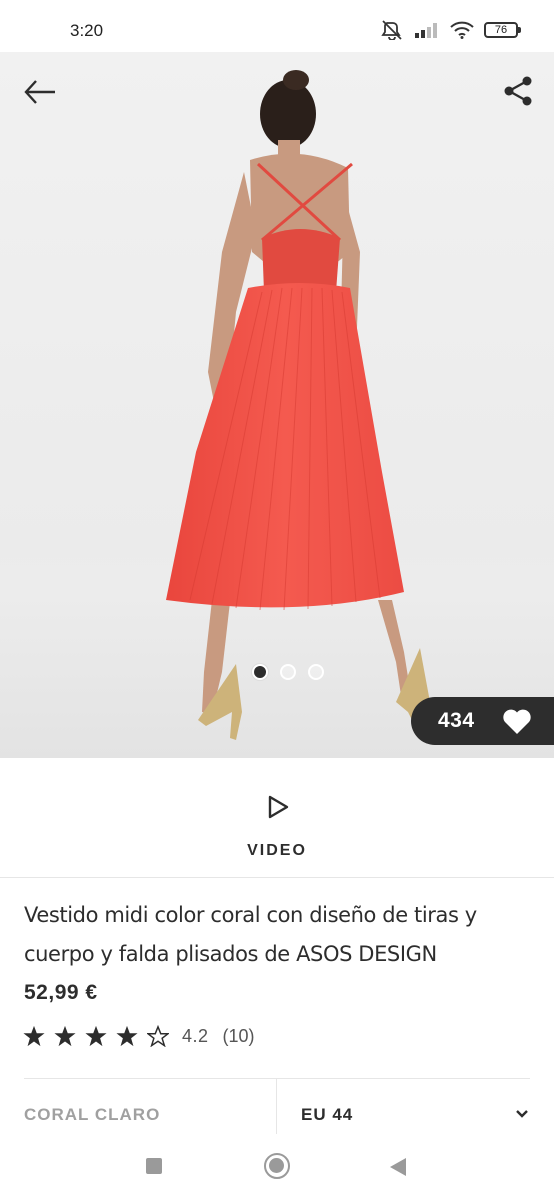  Describe the element at coordinates (139, 1036) in the screenshot. I see `product-rating: 4.2 (10)` at that location.